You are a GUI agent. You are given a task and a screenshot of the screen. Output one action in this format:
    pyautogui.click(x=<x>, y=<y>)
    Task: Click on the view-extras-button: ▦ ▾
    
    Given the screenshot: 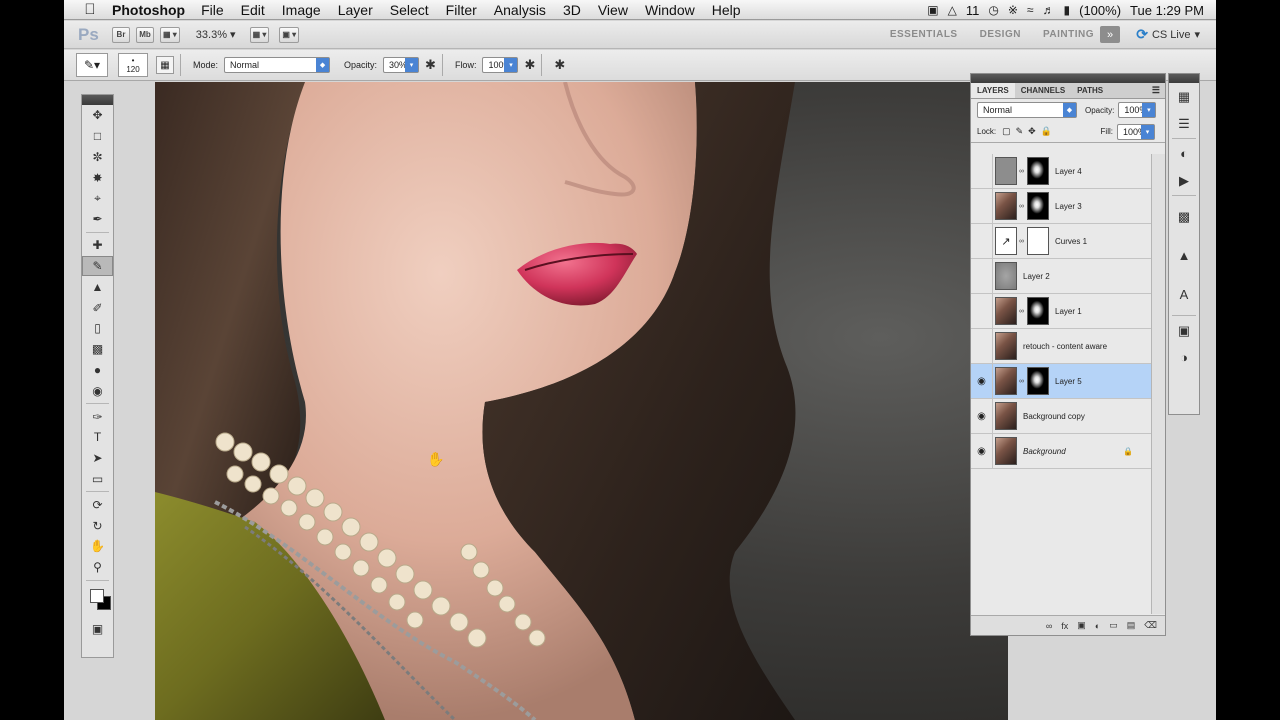 What is the action you would take?
    pyautogui.click(x=170, y=34)
    